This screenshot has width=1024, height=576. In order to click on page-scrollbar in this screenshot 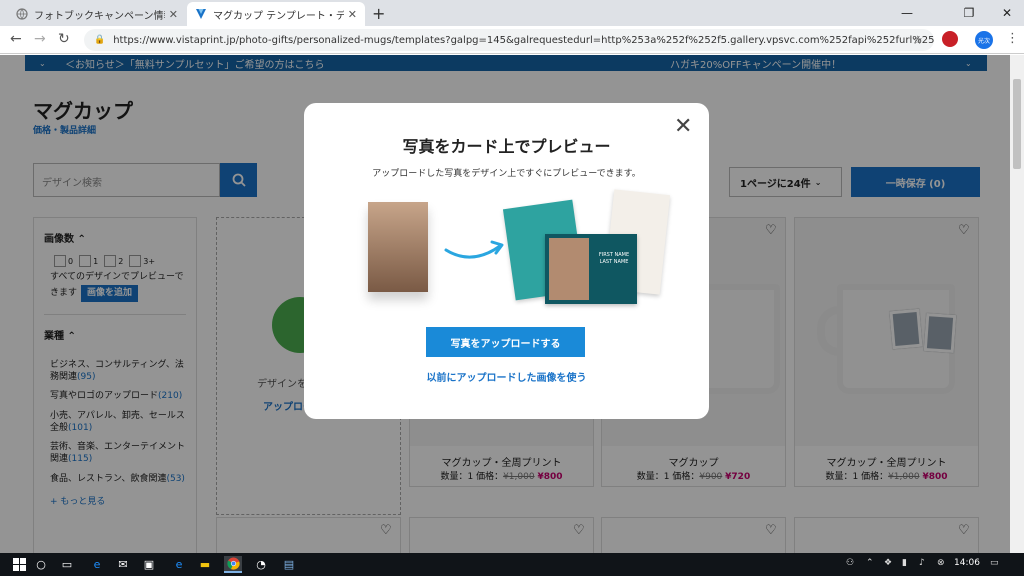, I will do `click(1017, 304)`.